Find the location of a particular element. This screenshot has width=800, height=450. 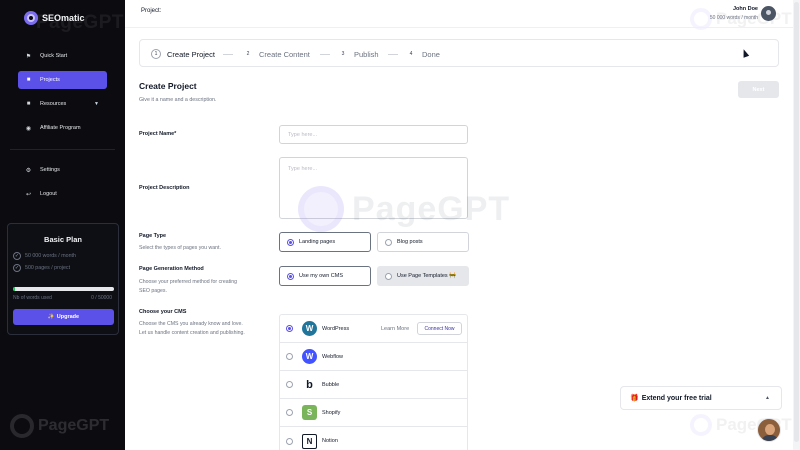

cms-name: Bubble is located at coordinates (331, 384).